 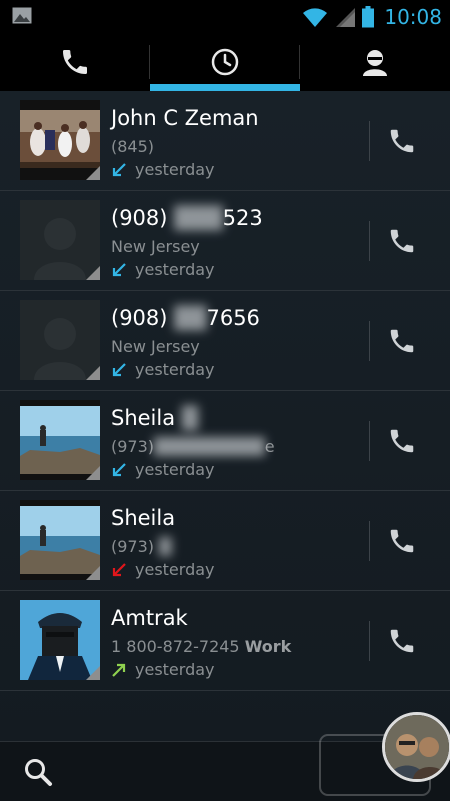 What do you see at coordinates (315, 17) in the screenshot?
I see `wifi-icon` at bounding box center [315, 17].